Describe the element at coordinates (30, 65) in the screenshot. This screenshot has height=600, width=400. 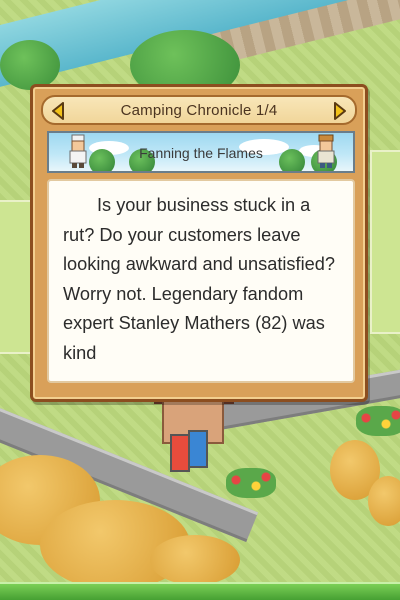
I see `tree-cluster` at that location.